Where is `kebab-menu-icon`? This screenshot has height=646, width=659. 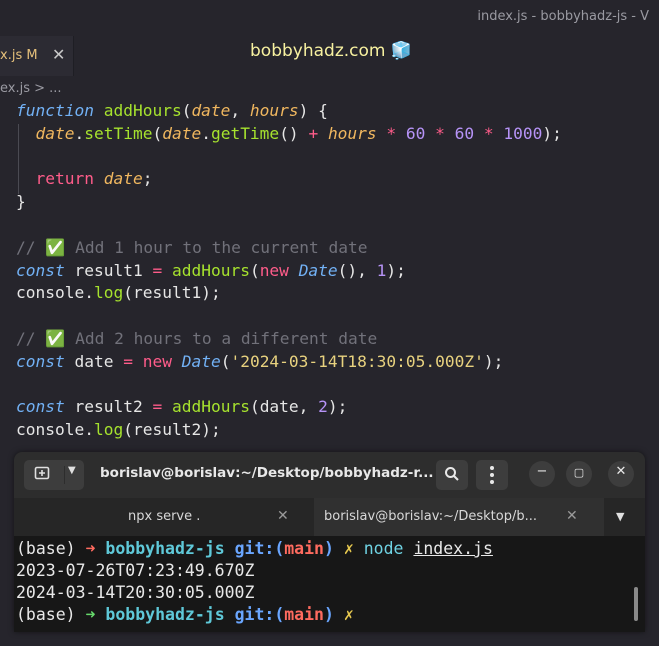
kebab-menu-icon is located at coordinates (492, 477).